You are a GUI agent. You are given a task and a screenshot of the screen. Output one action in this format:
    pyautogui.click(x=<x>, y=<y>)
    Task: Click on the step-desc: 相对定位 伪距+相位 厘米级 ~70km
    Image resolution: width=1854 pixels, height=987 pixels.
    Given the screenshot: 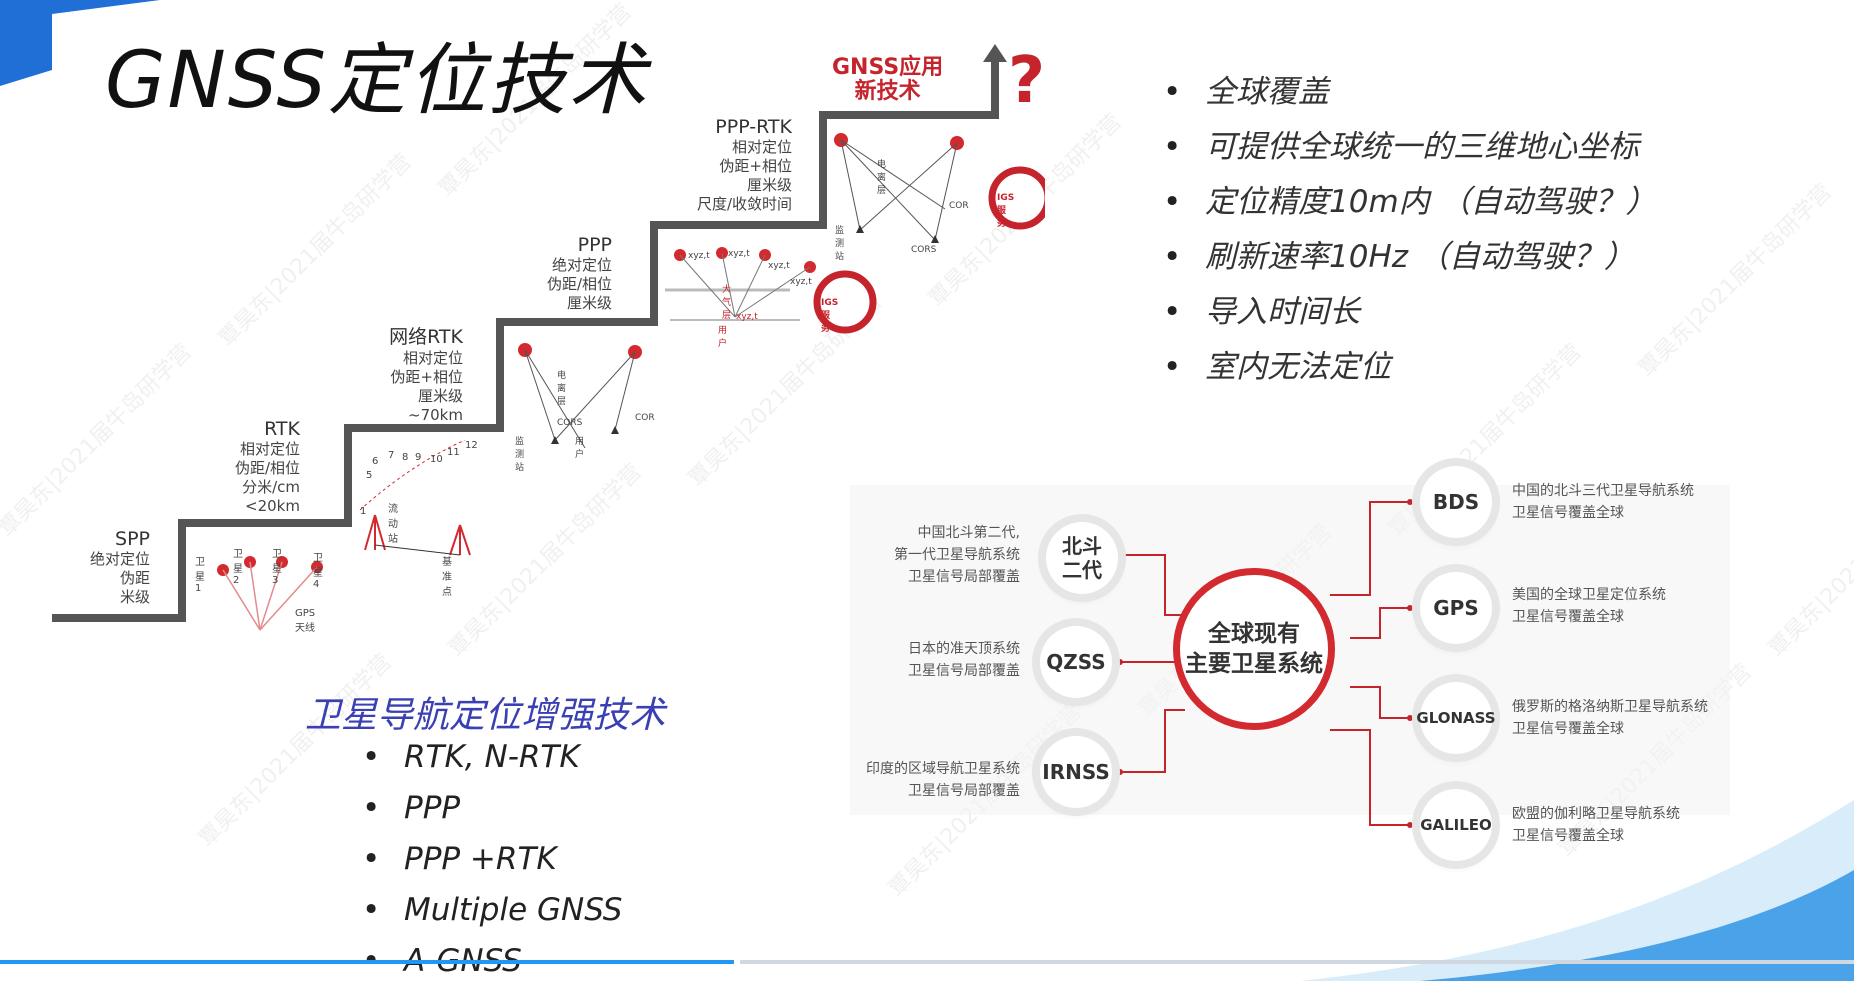 What is the action you would take?
    pyautogui.click(x=426, y=386)
    